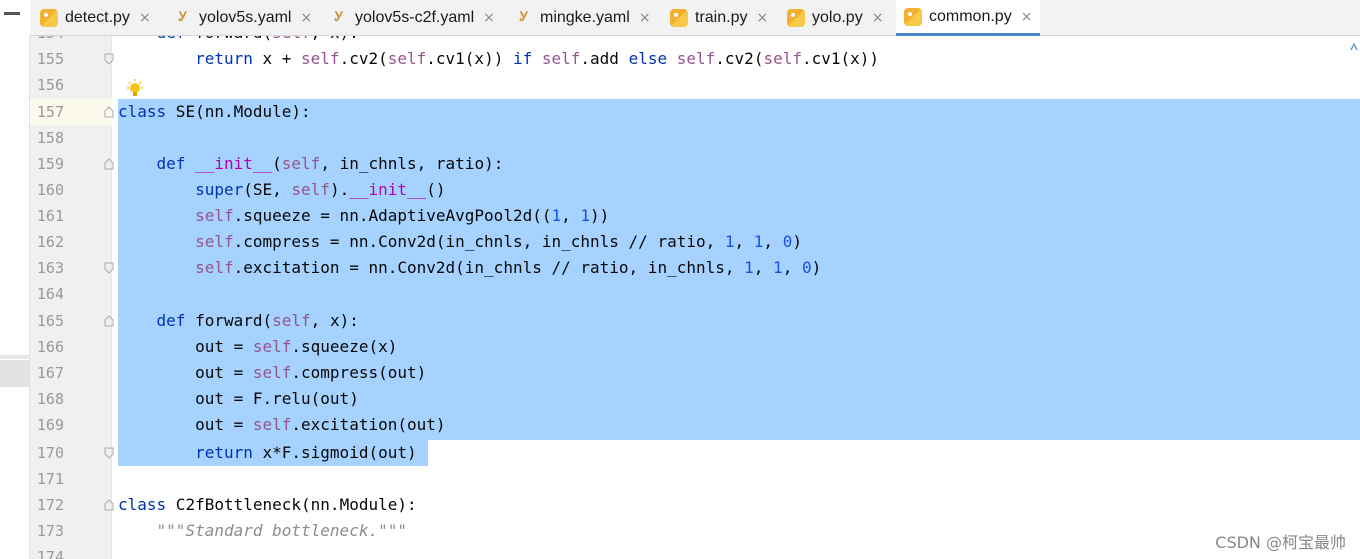 Image resolution: width=1360 pixels, height=559 pixels. I want to click on line-number: 171, so click(50, 479).